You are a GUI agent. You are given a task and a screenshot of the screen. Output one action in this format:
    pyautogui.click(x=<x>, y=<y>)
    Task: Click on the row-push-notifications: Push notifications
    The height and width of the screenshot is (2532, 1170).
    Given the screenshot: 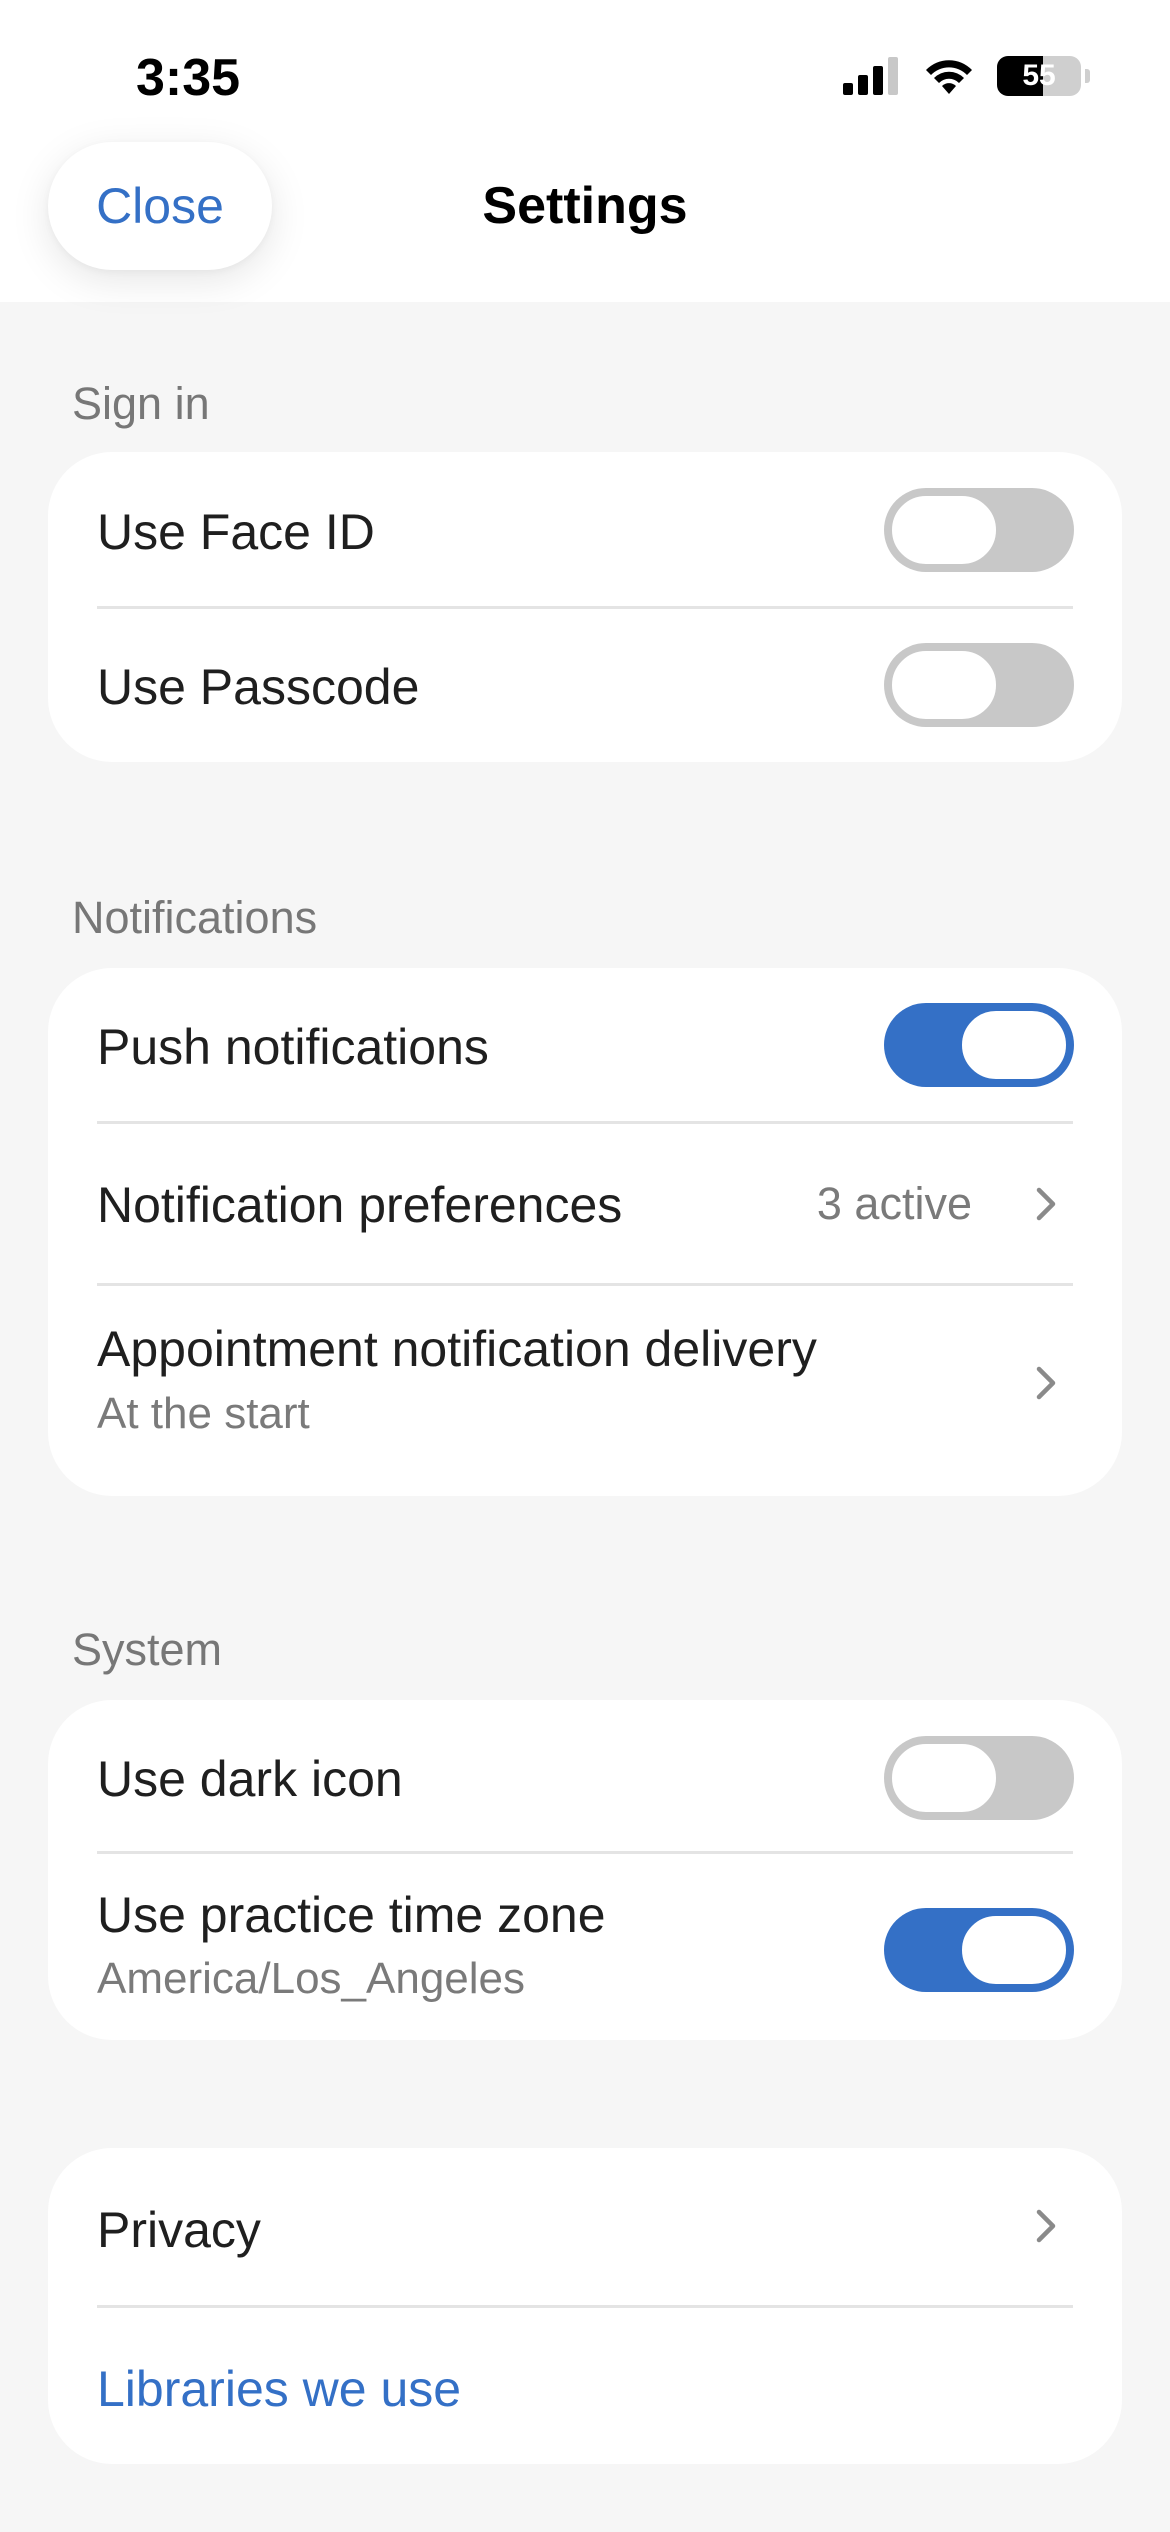 What is the action you would take?
    pyautogui.click(x=585, y=1045)
    